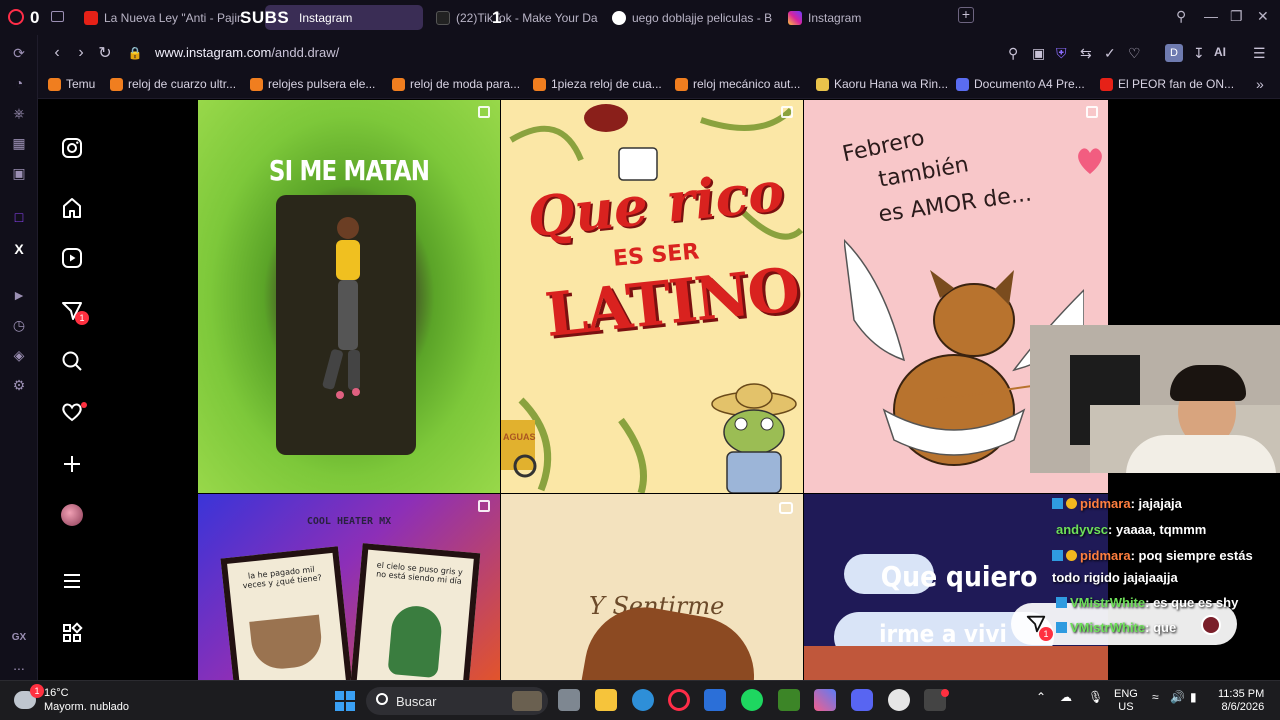 The image size is (1280, 720). I want to click on menu-lines-icon: ☰, so click(1259, 53).